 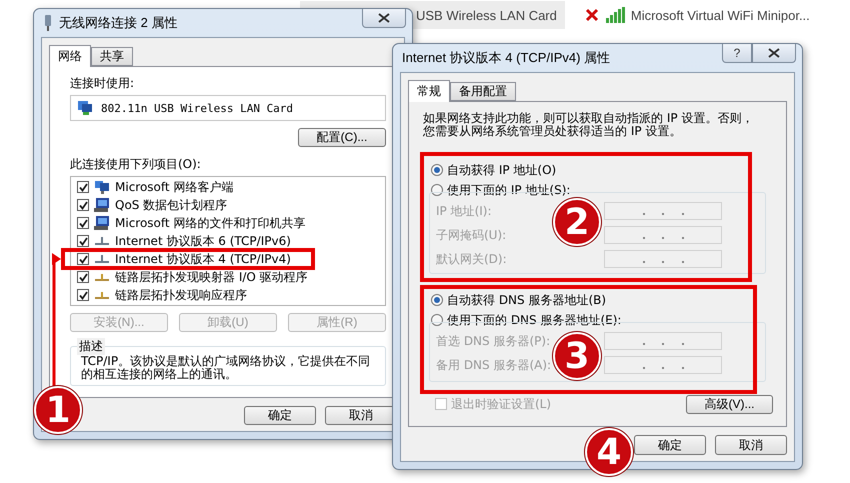 What do you see at coordinates (483, 91) in the screenshot?
I see `tab: 备用配置` at bounding box center [483, 91].